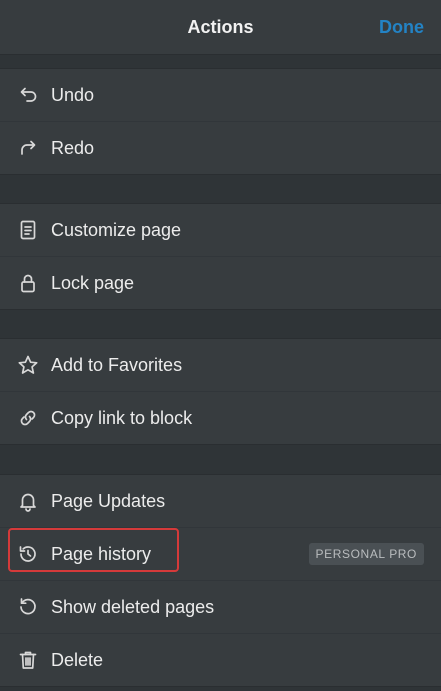 The height and width of the screenshot is (691, 441). Describe the element at coordinates (73, 94) in the screenshot. I see `undo-label: Undo` at that location.